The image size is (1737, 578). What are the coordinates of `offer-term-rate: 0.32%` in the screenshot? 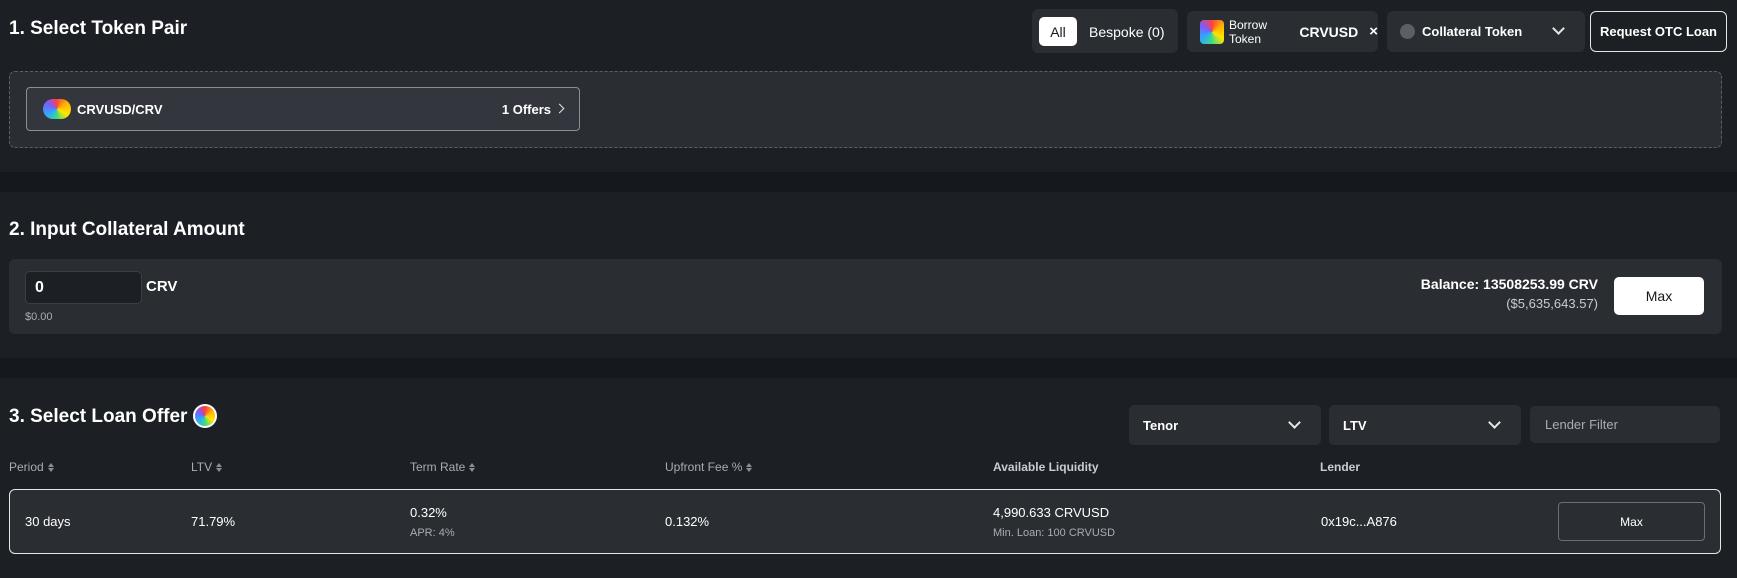 It's located at (428, 512).